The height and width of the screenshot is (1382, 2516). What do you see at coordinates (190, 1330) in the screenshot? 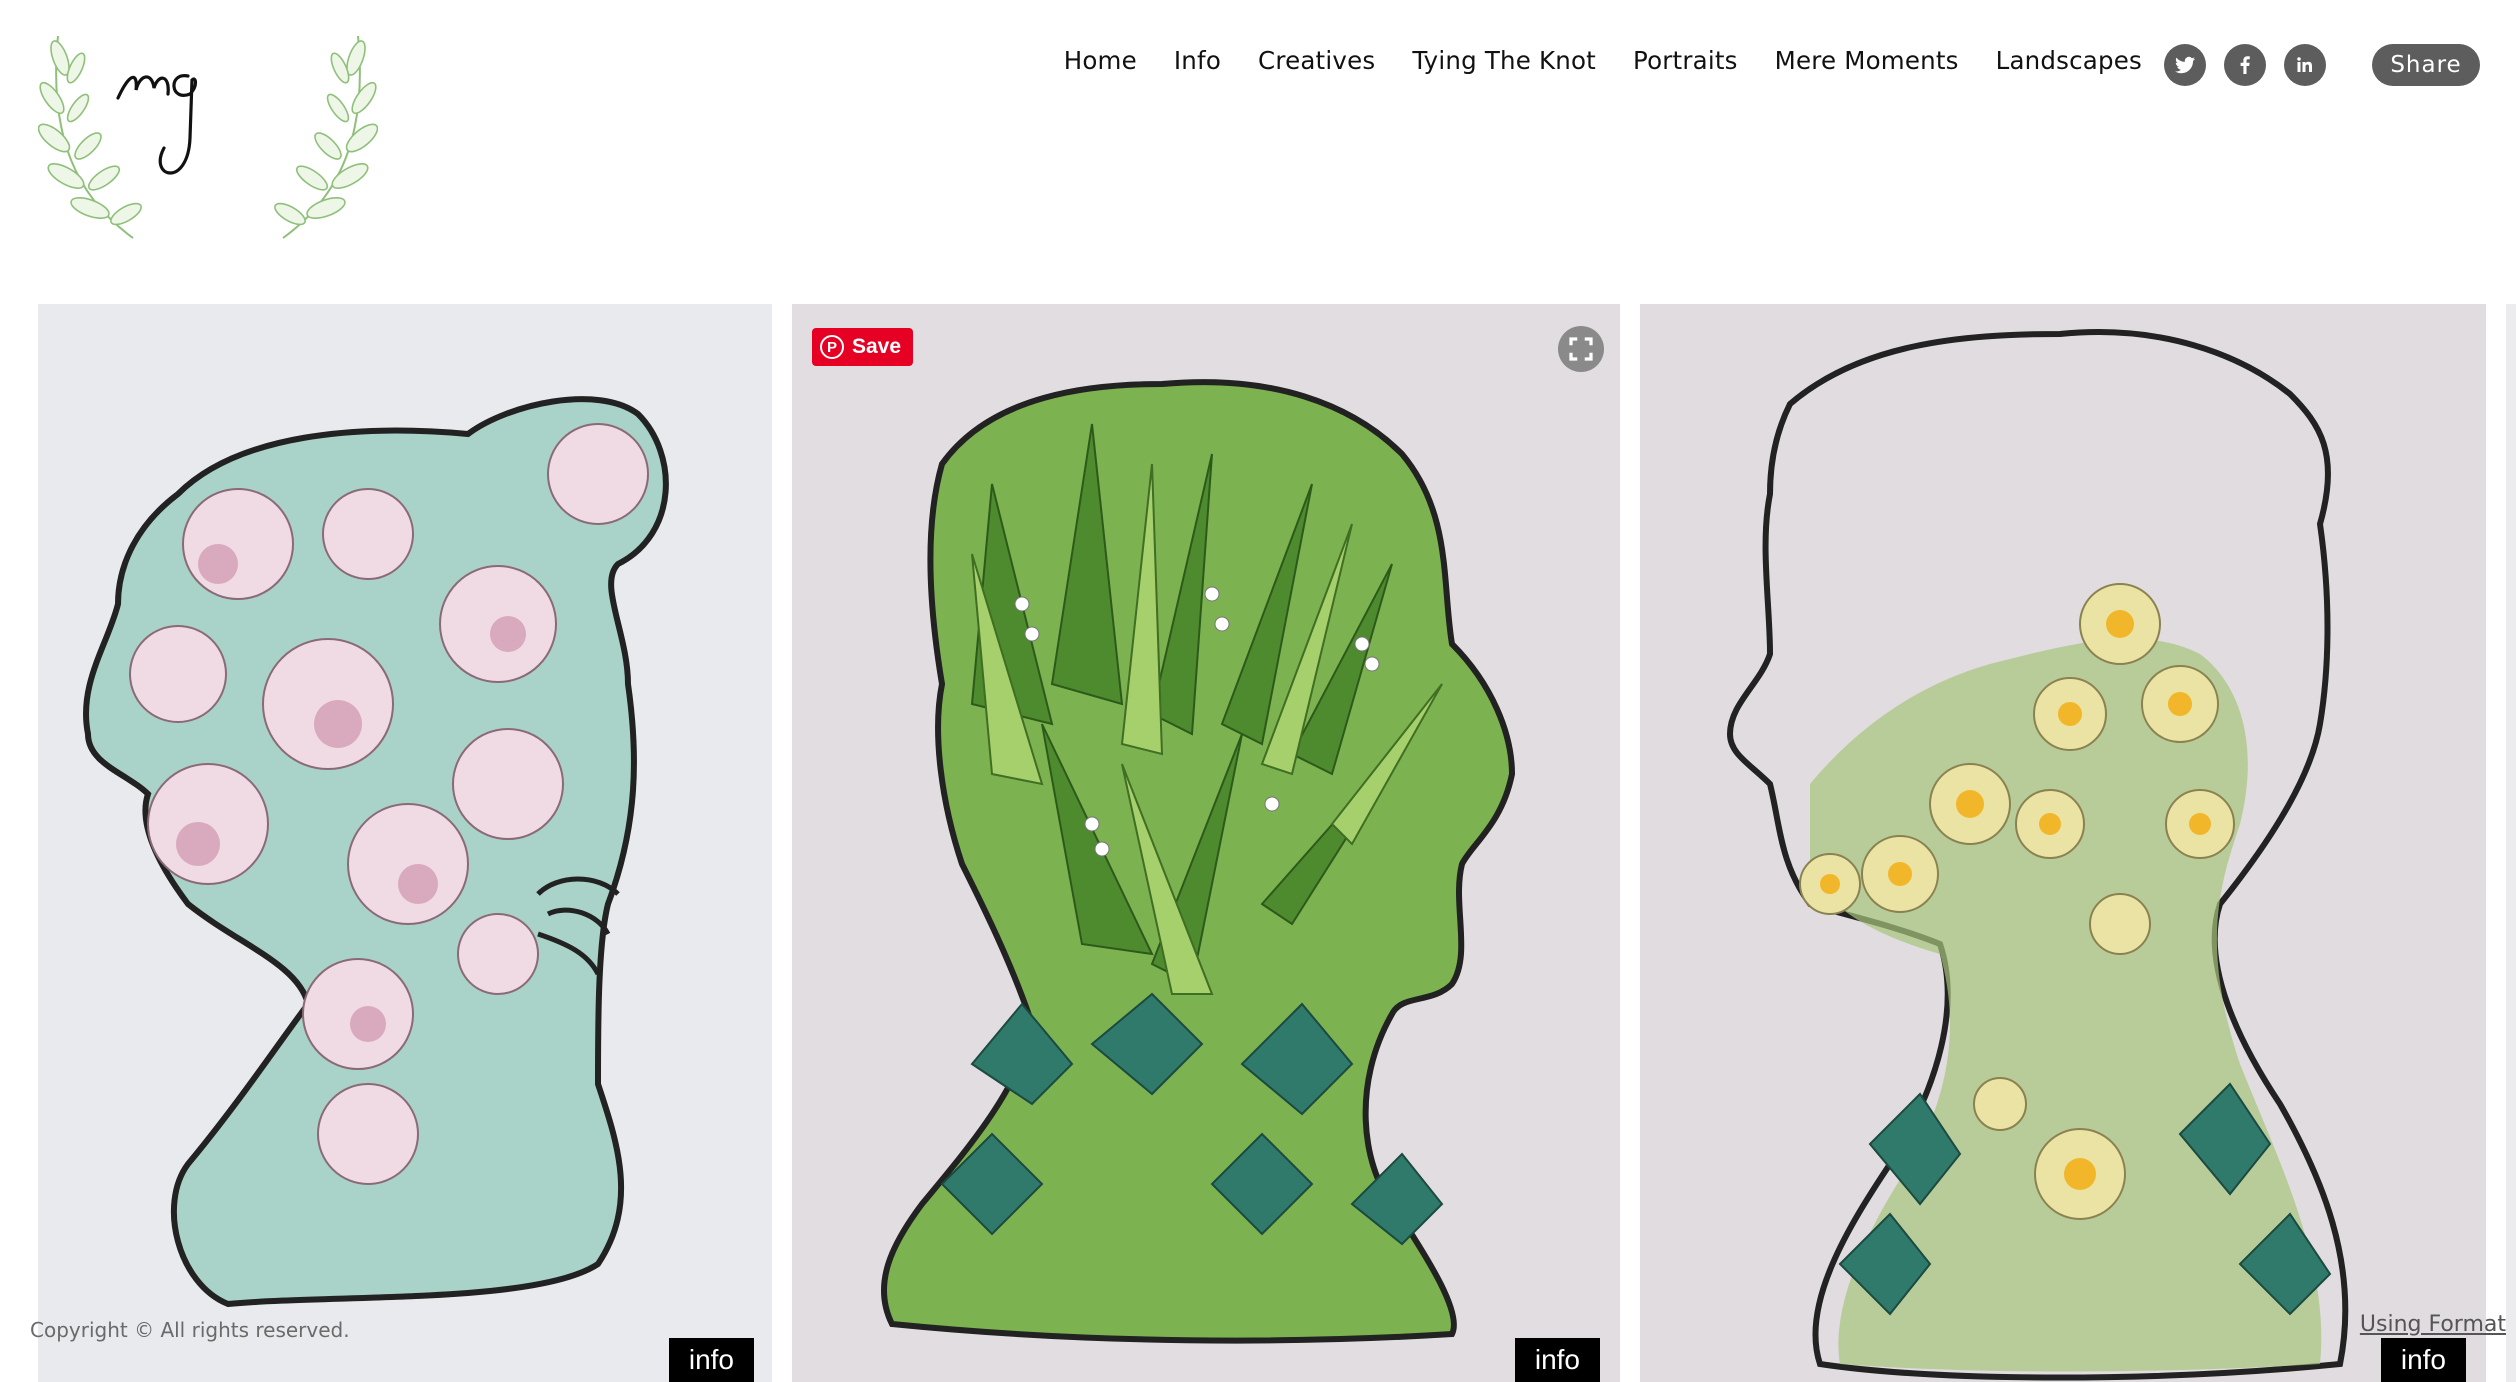
I see `copyright-text: Copyright © All rights reserved.` at bounding box center [190, 1330].